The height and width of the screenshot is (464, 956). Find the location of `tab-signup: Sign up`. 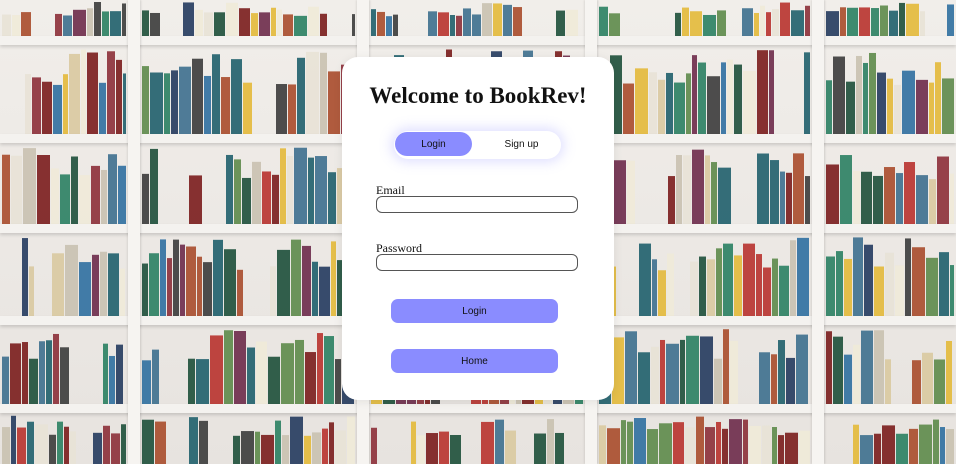

tab-signup: Sign up is located at coordinates (521, 144).